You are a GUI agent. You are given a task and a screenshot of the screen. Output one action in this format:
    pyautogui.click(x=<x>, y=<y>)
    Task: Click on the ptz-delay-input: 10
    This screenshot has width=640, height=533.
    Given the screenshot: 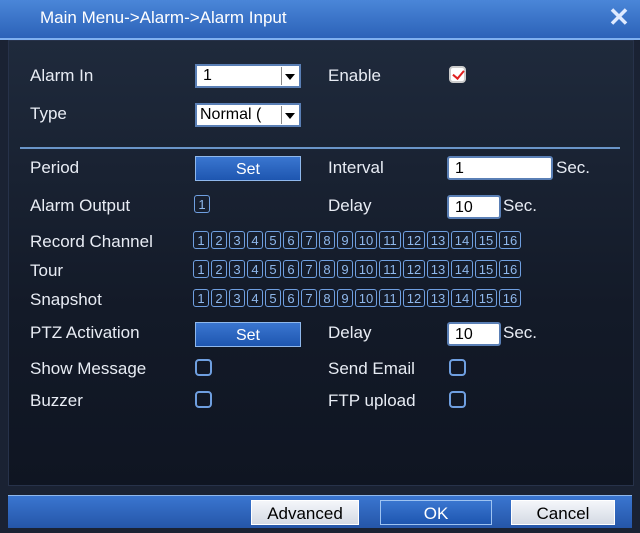 What is the action you would take?
    pyautogui.click(x=474, y=334)
    